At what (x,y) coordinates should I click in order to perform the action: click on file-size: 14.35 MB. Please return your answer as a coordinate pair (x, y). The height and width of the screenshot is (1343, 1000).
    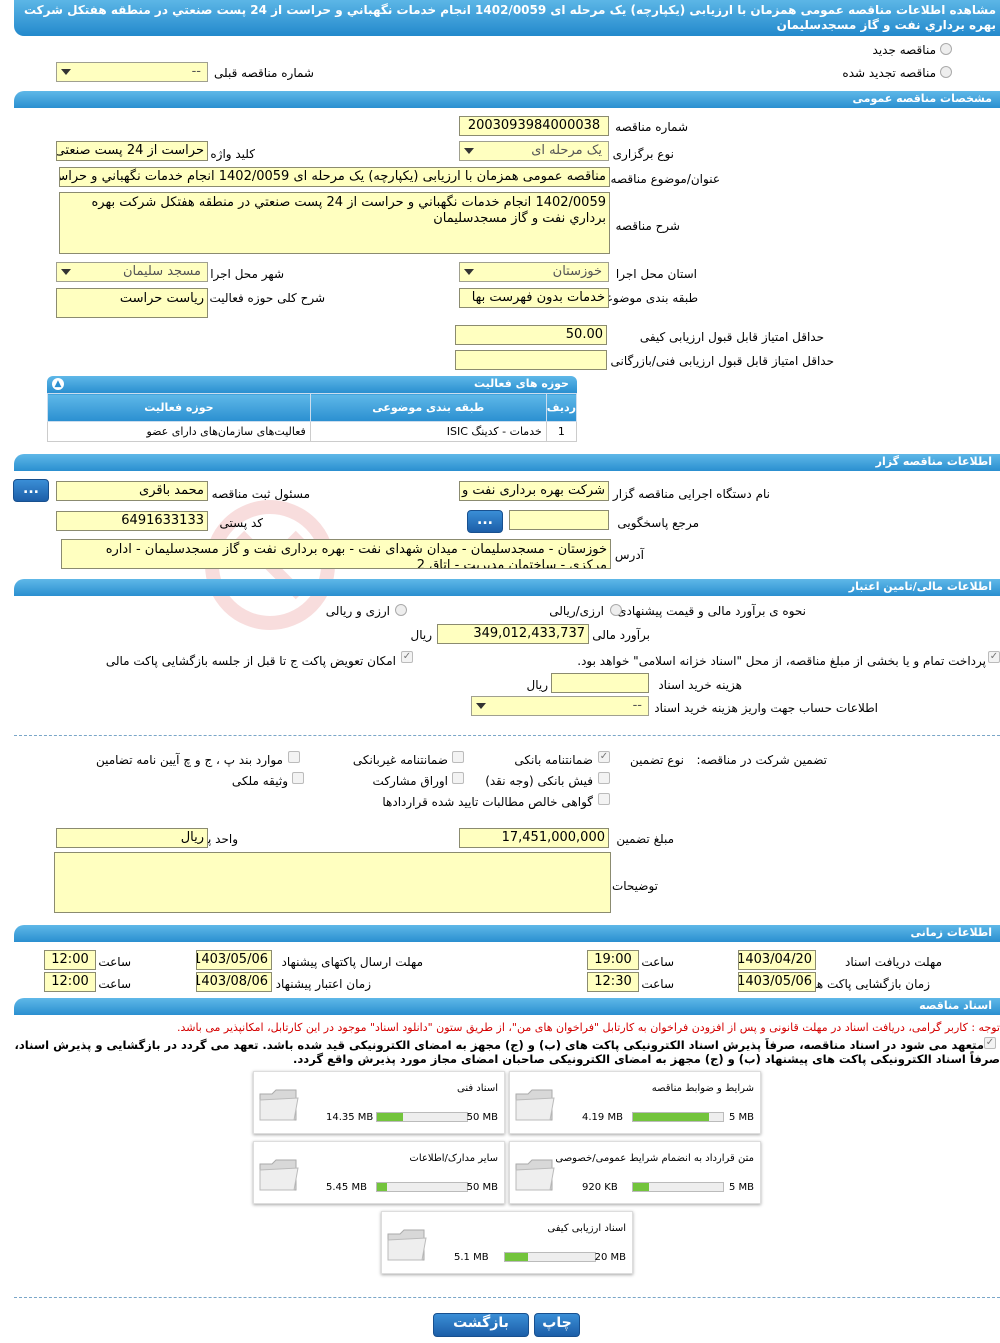
    Looking at the image, I should click on (350, 1117).